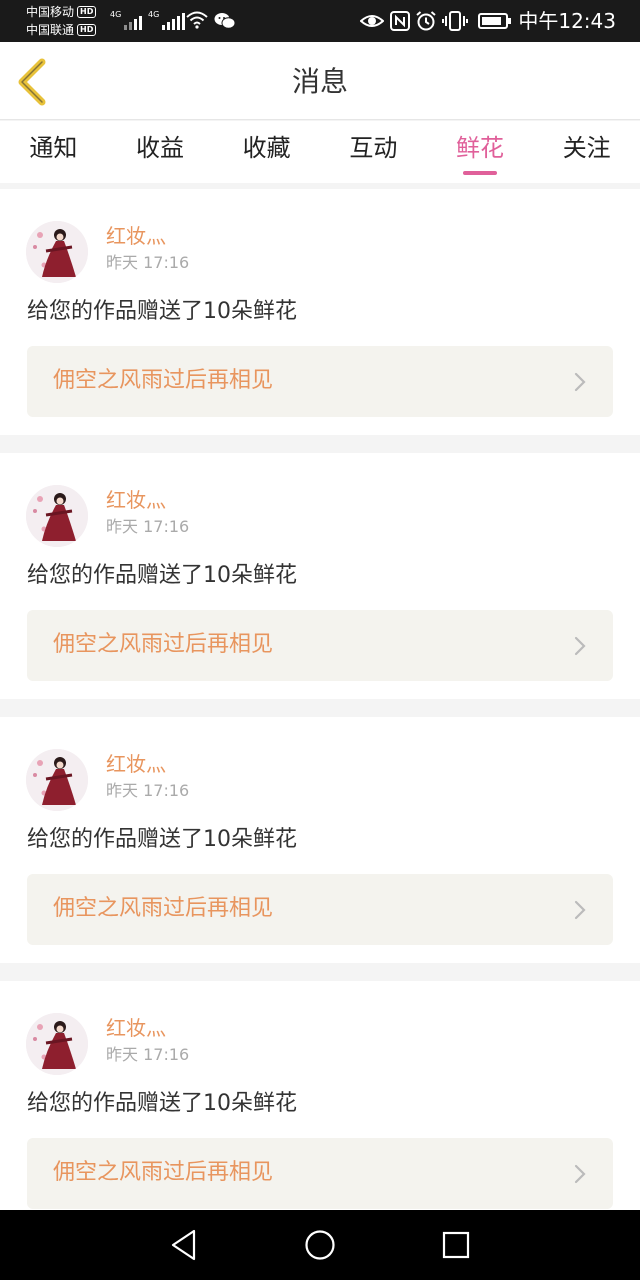 This screenshot has height=1280, width=640. What do you see at coordinates (480, 173) in the screenshot?
I see `active-tab-indicator` at bounding box center [480, 173].